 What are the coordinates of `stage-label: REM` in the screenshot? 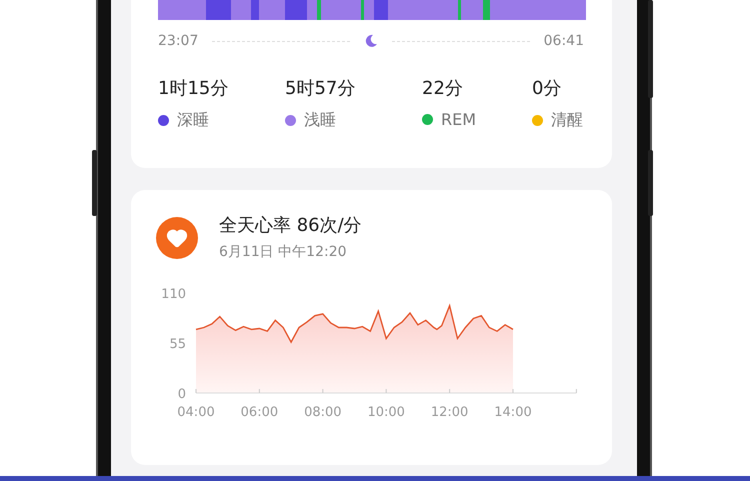 It's located at (458, 119).